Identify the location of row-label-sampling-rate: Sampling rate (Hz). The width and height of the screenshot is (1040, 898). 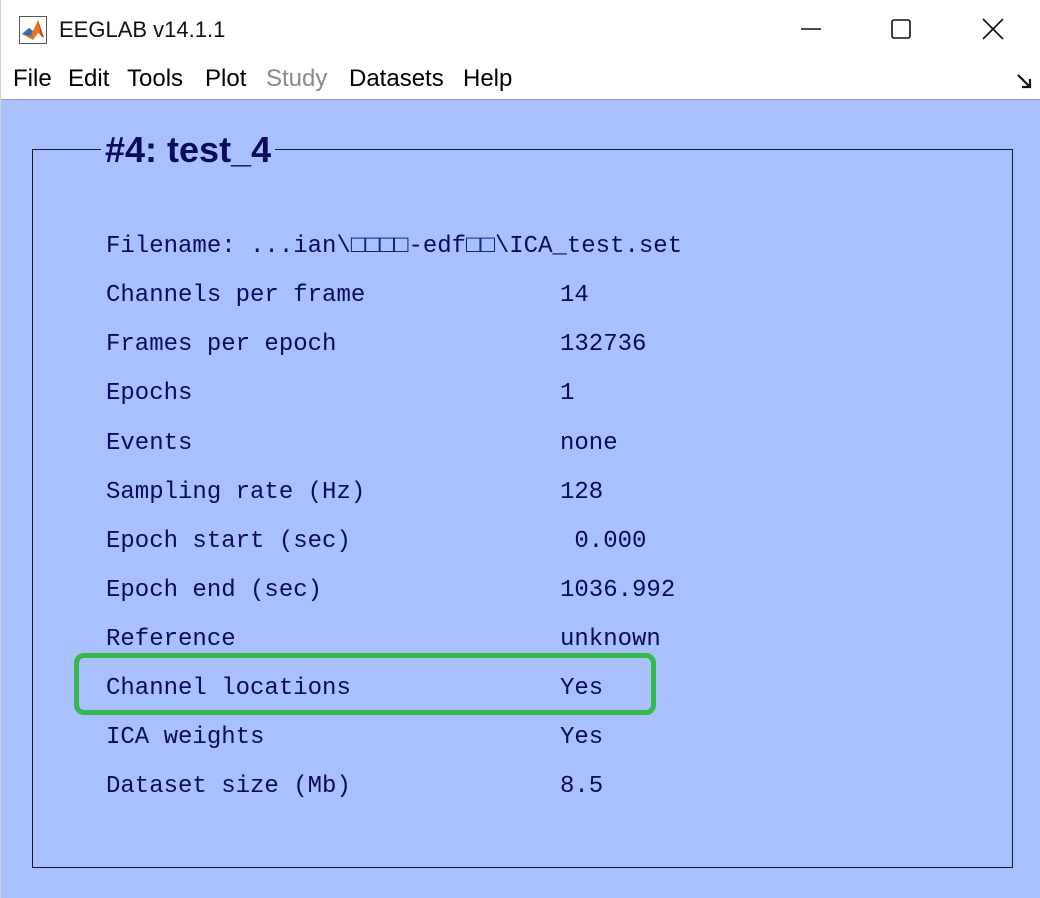
(236, 492).